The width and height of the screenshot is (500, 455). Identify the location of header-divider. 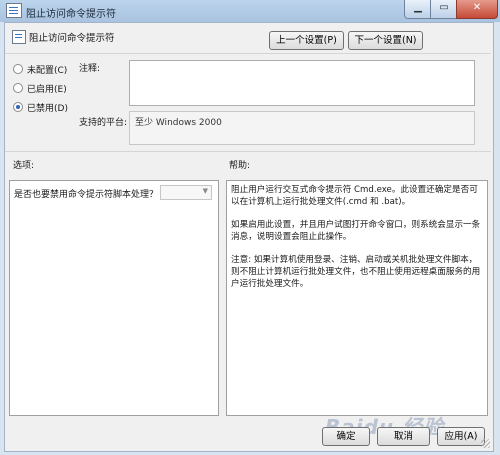
(248, 53).